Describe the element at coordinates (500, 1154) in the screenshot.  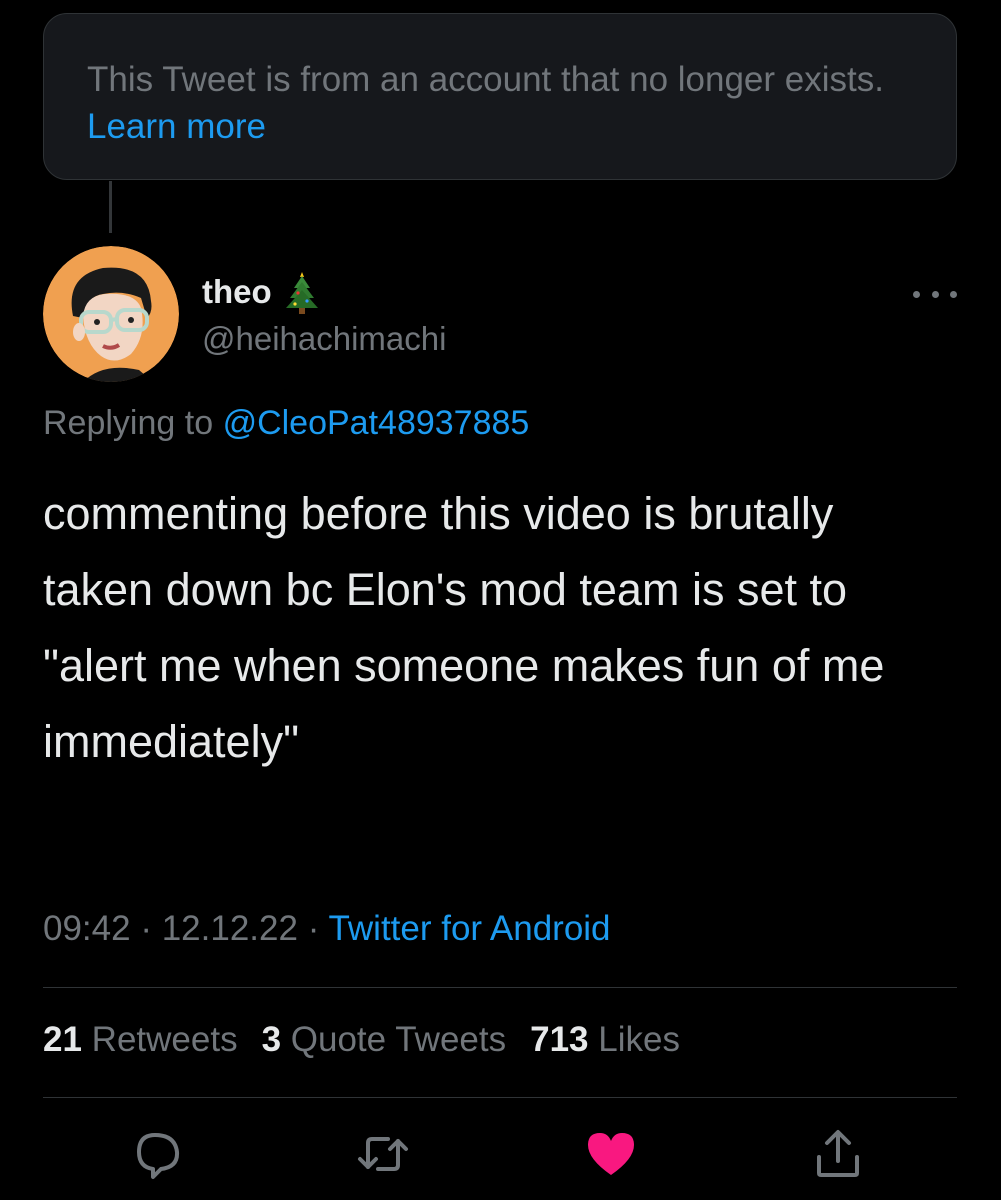
I see `action-bar` at that location.